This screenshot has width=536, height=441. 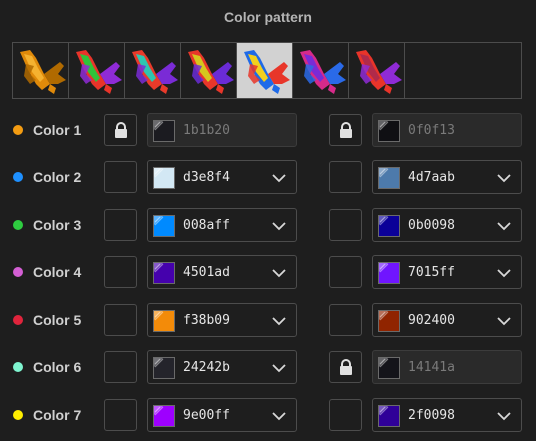 I want to click on left-color-dropdown: 9e00ff, so click(x=222, y=415).